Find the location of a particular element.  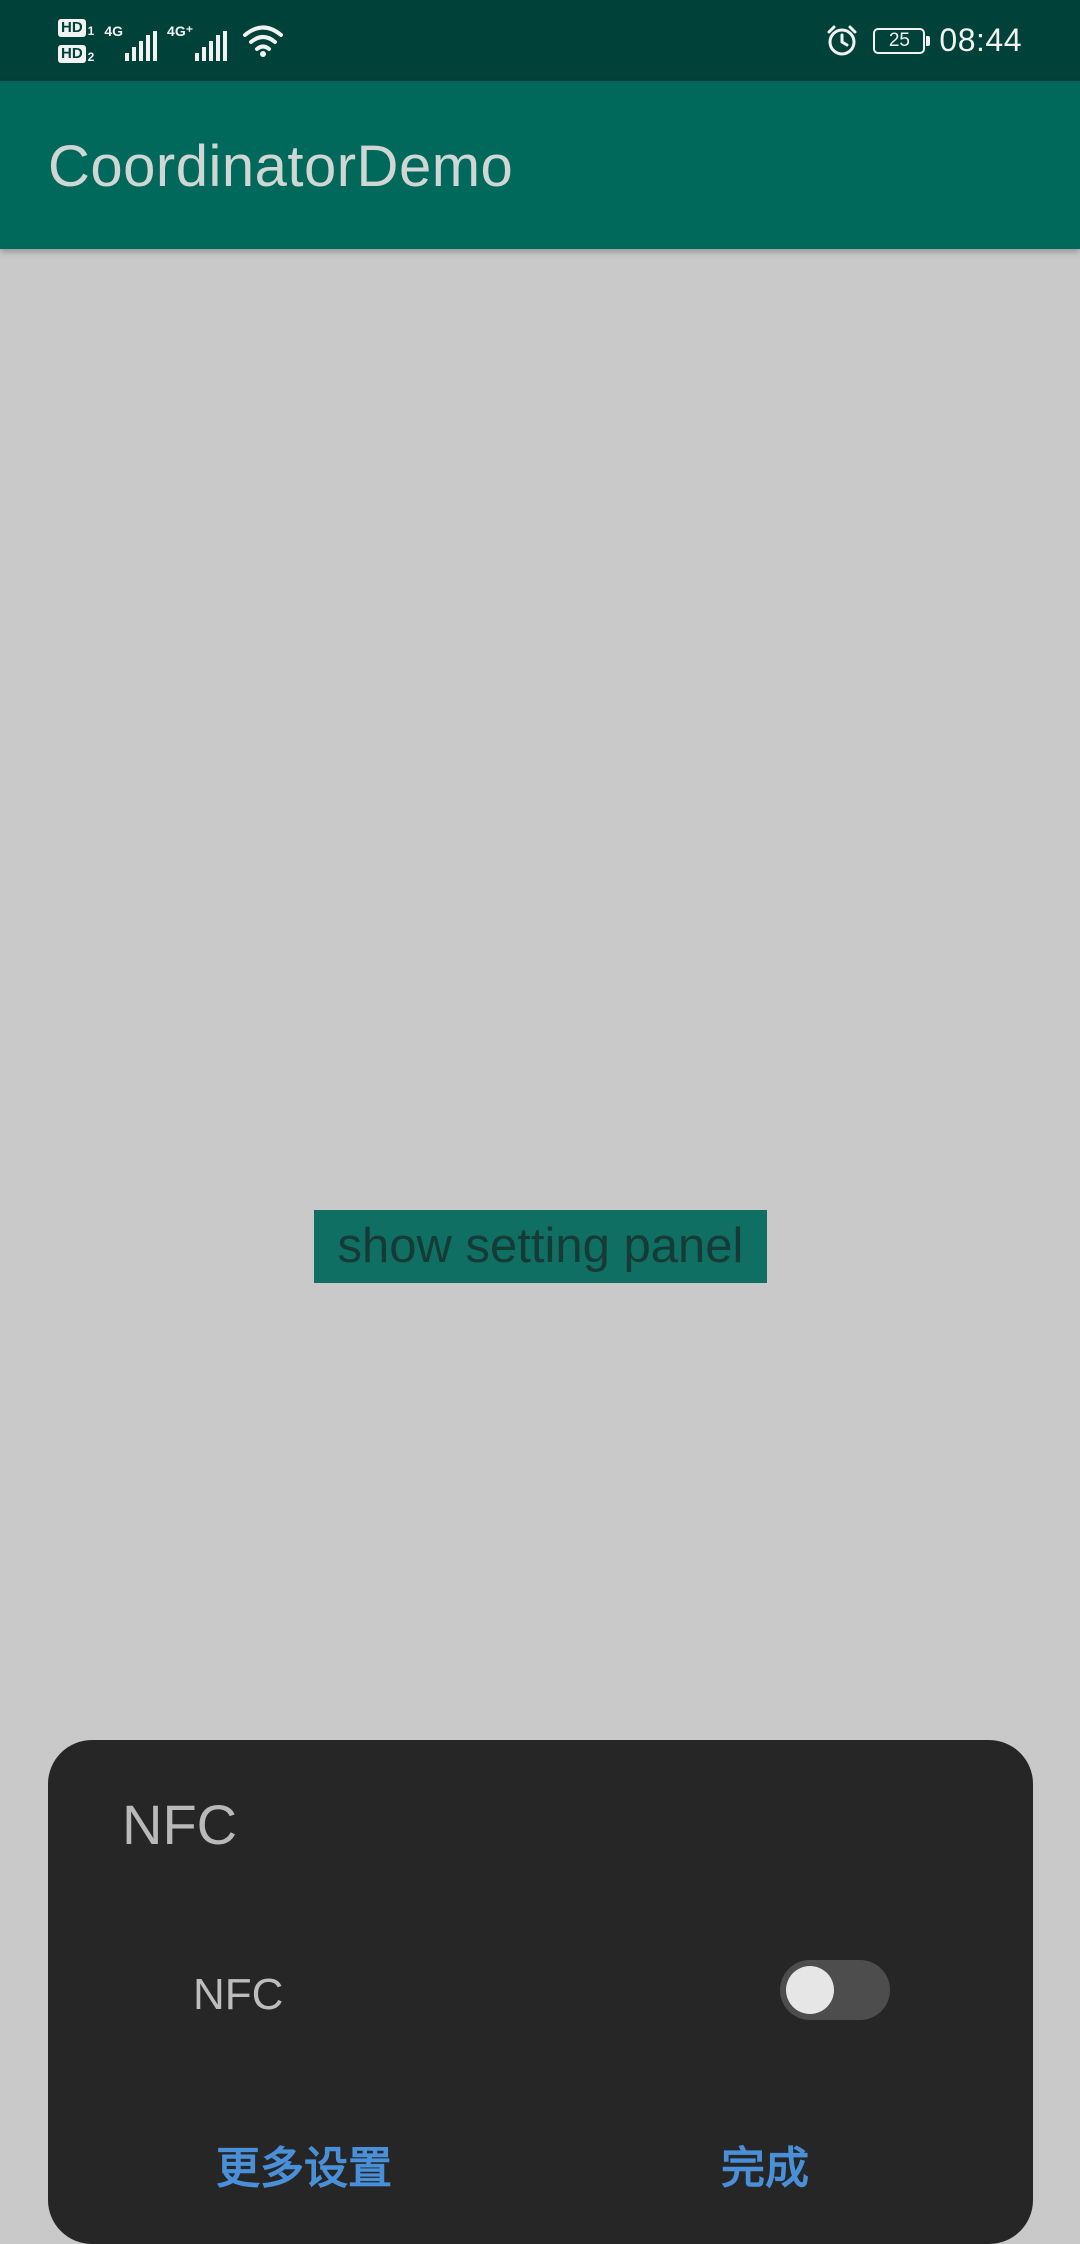

hd-badges: HD 1 HD 2 is located at coordinates (76, 41).